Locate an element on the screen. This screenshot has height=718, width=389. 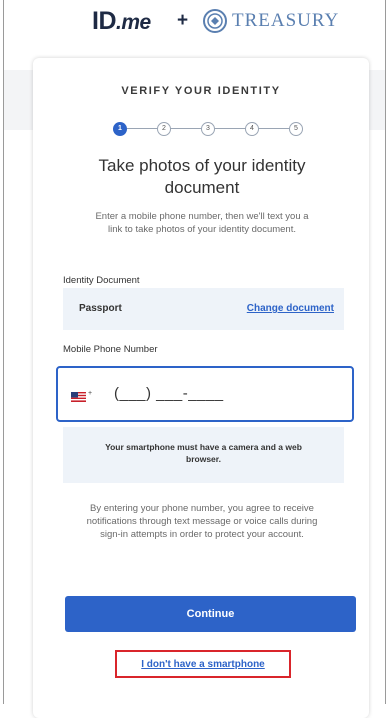
page-heading: Take photos of your identity document is located at coordinates (202, 176).